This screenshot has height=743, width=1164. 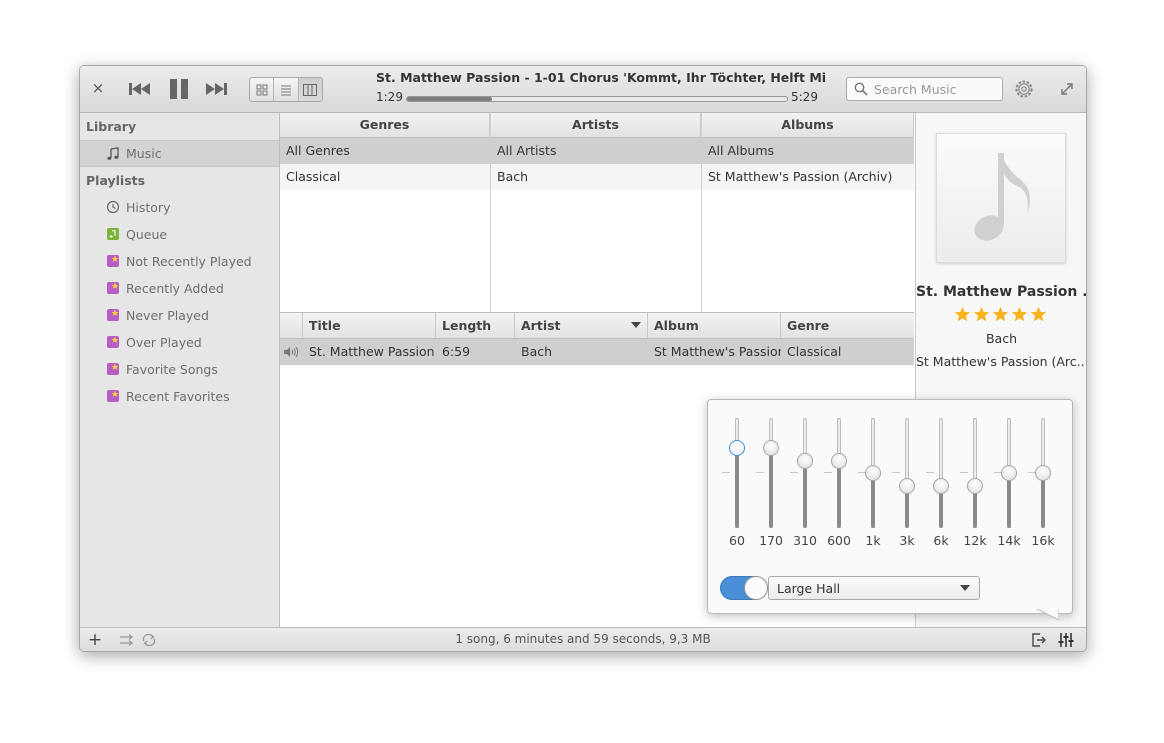 What do you see at coordinates (179, 207) in the screenshot?
I see `sidebar-item-history: History` at bounding box center [179, 207].